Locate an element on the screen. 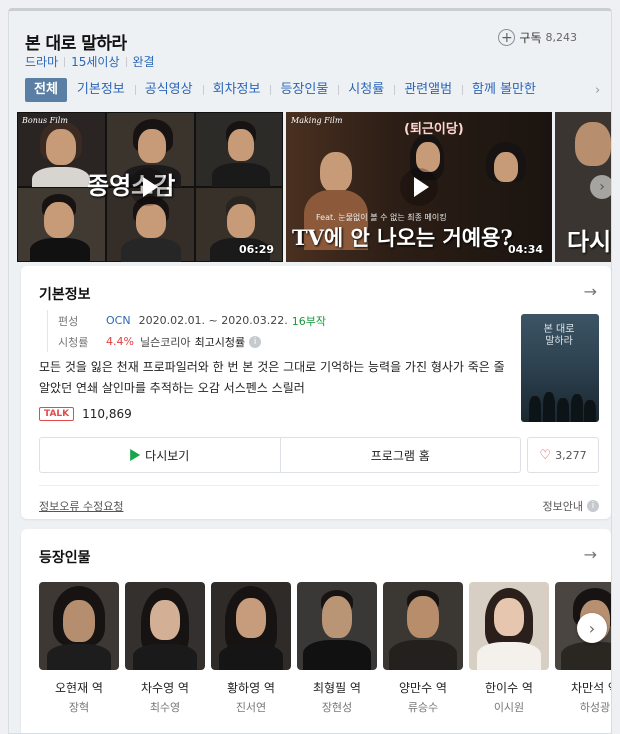 This screenshot has height=734, width=620. button-group: 다시보기 프로그램 홈 is located at coordinates (280, 455).